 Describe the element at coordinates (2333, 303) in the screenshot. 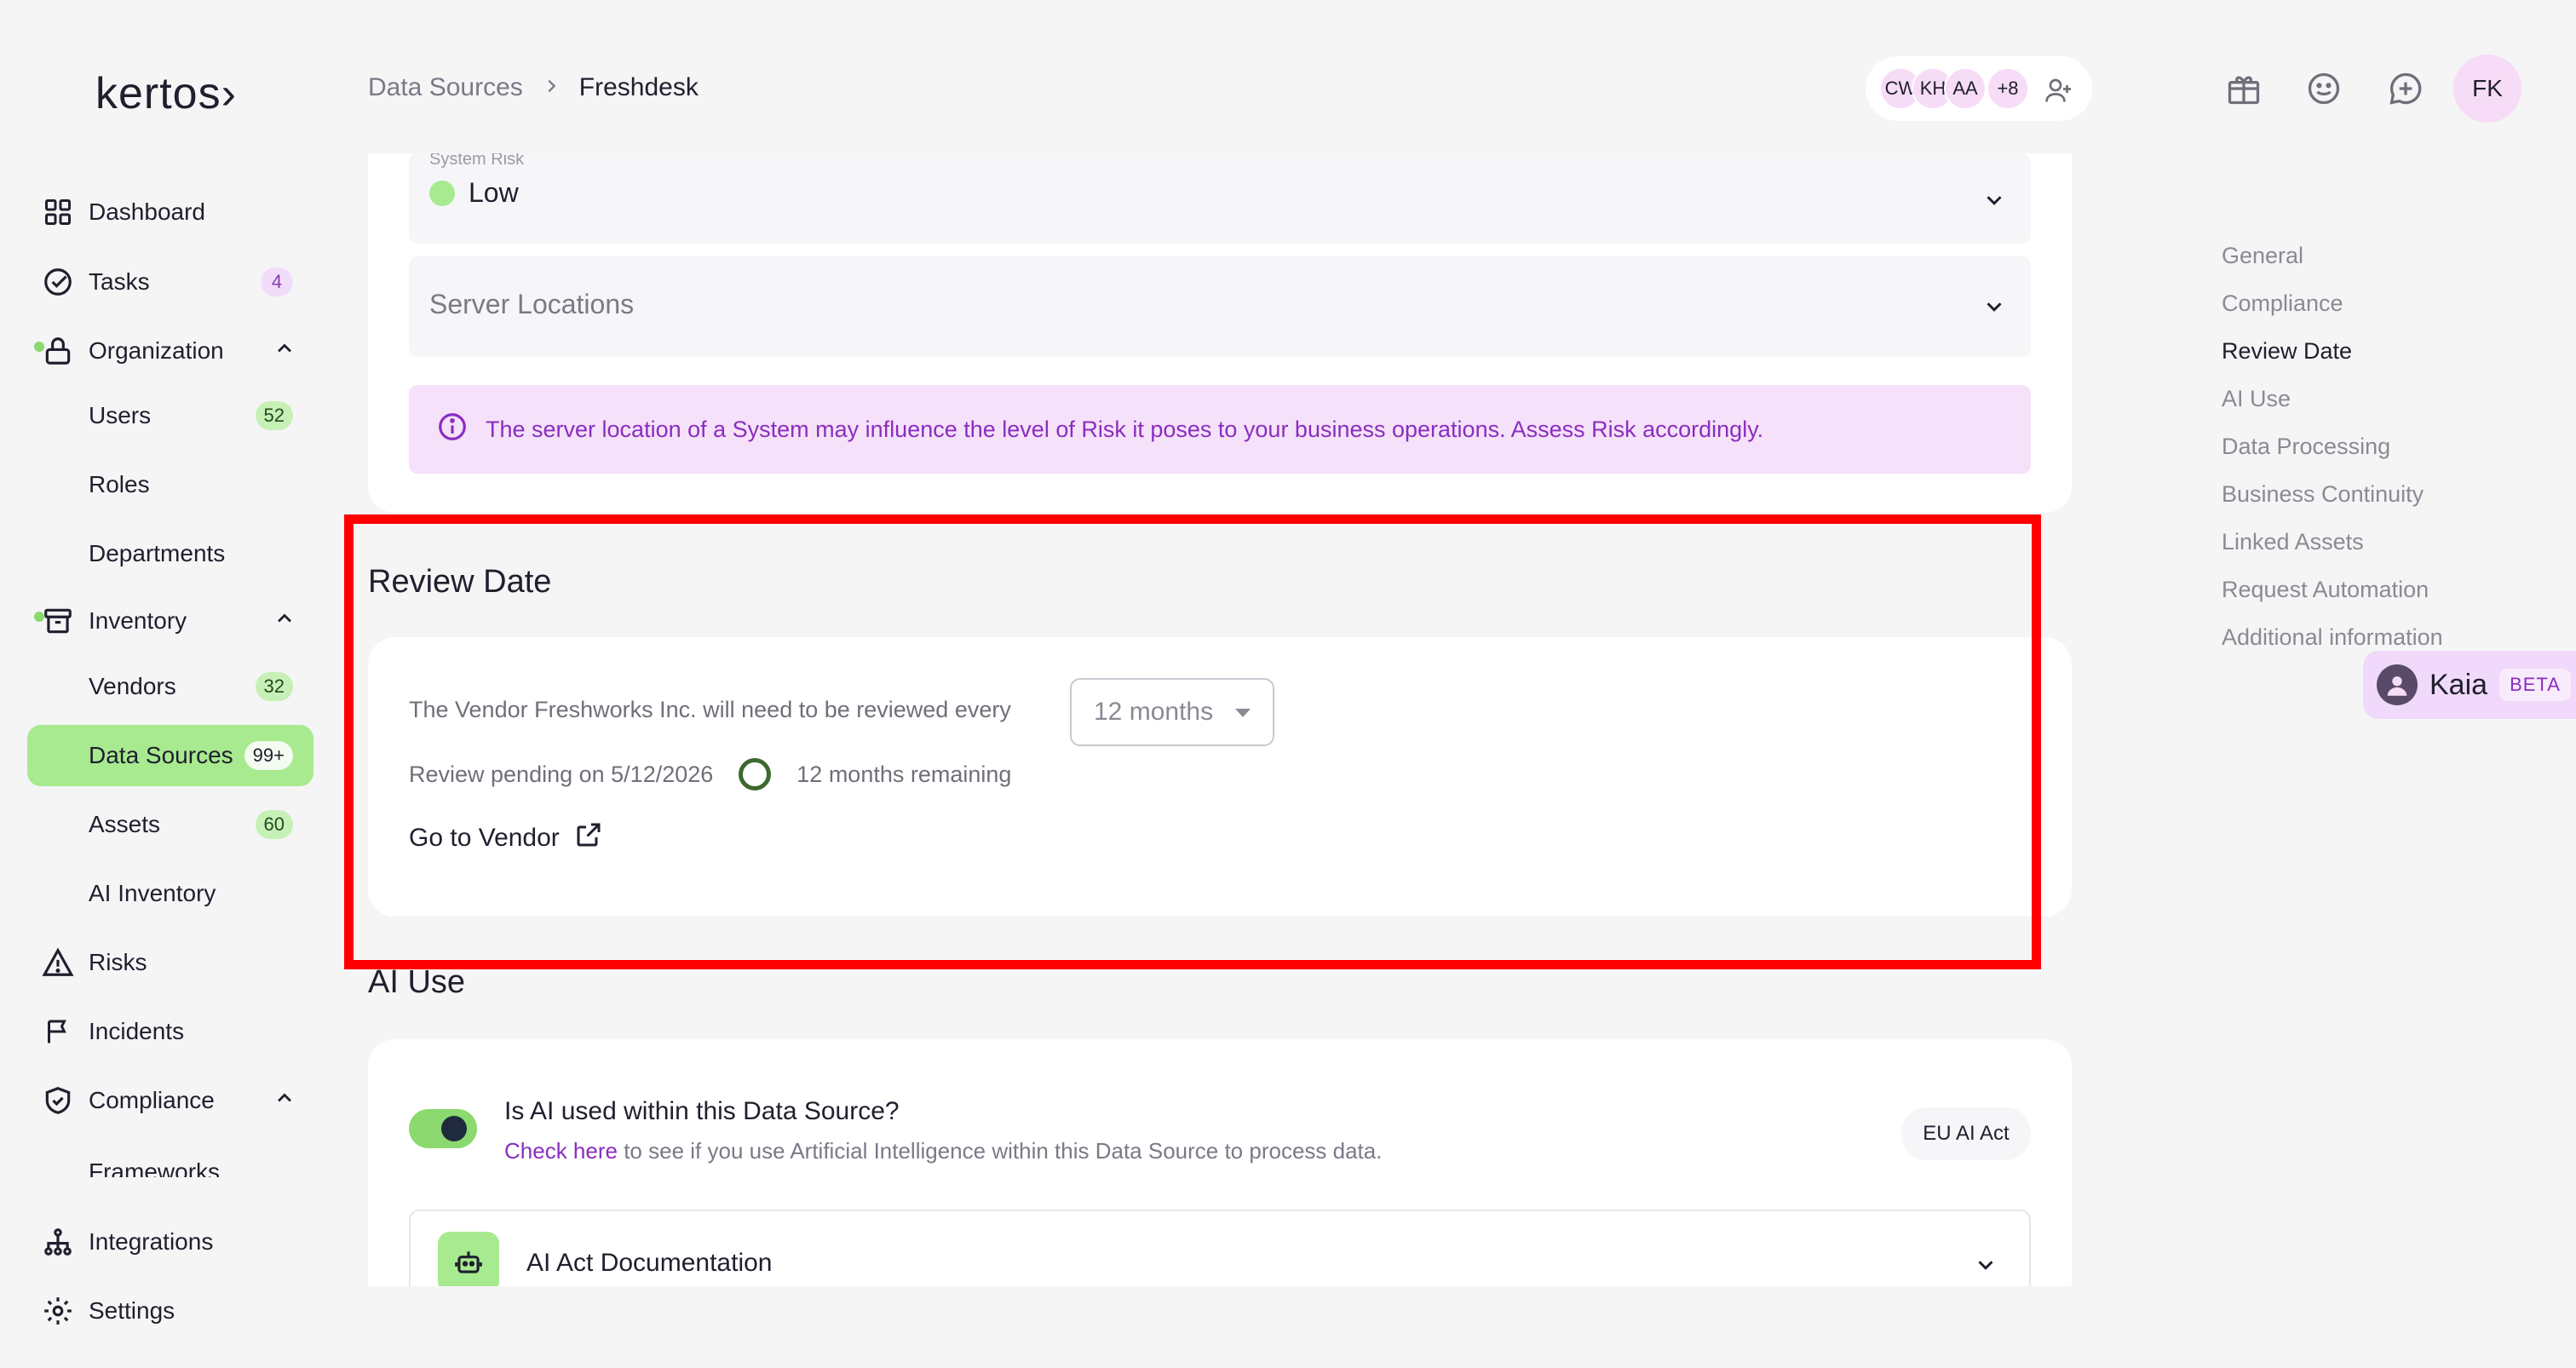

I see `anchor-compliance: Compliance` at that location.